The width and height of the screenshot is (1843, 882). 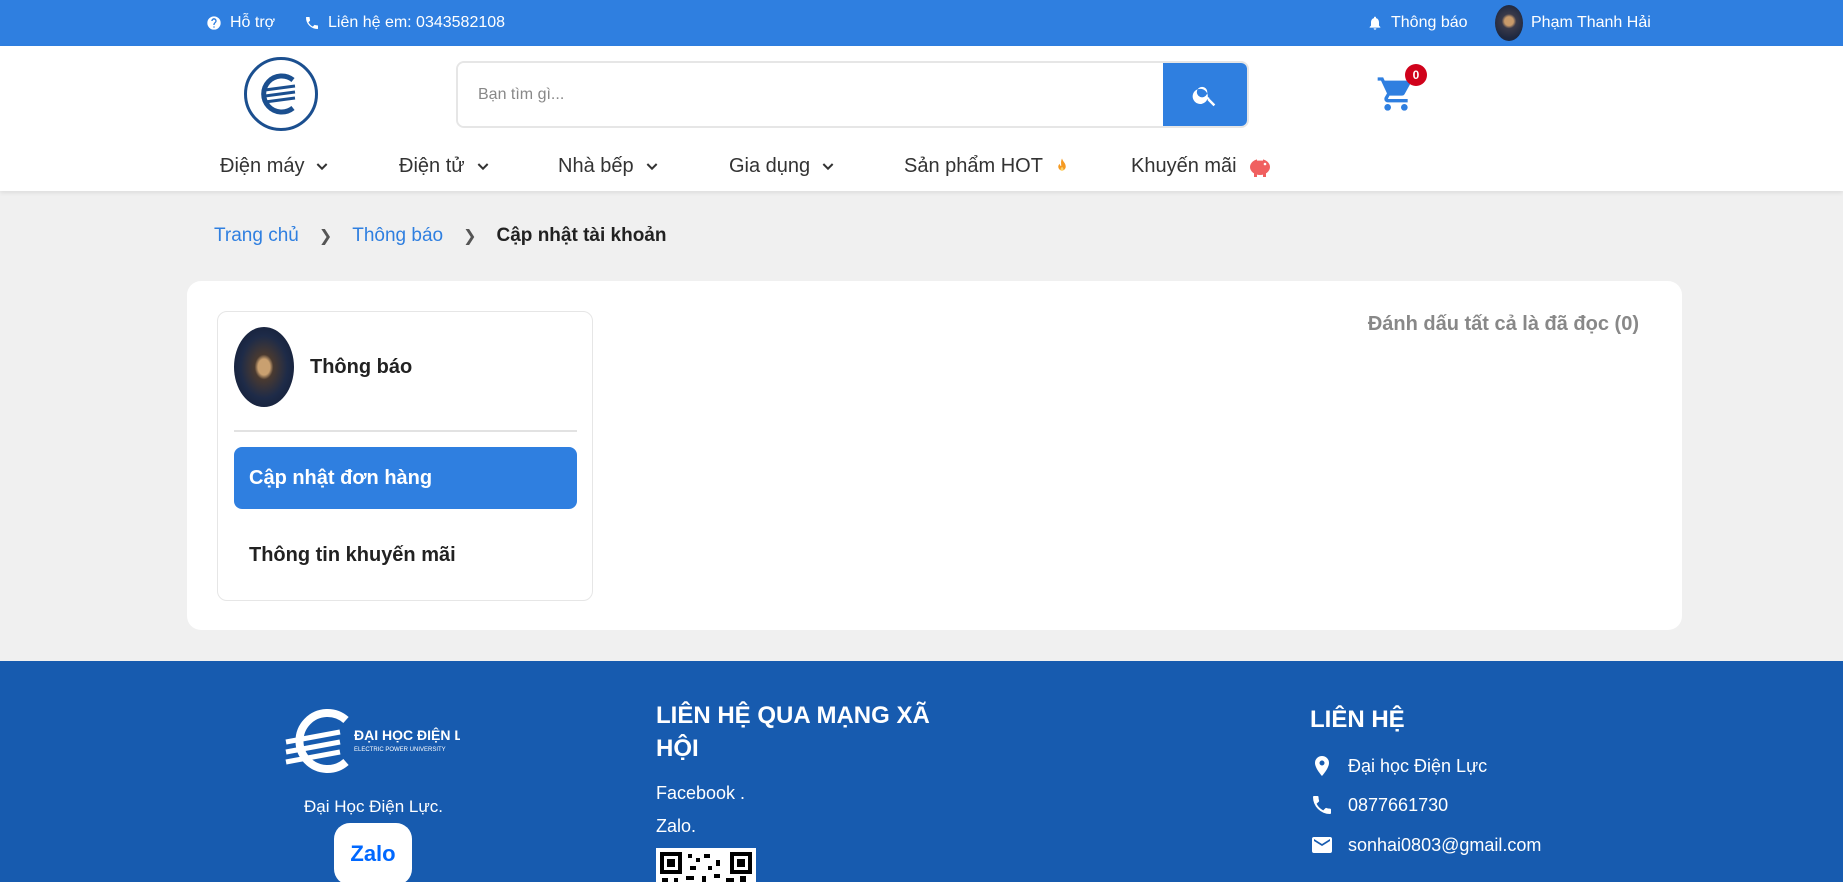 I want to click on nav-item-nha-bep: Nhà bếp, so click(x=643, y=166).